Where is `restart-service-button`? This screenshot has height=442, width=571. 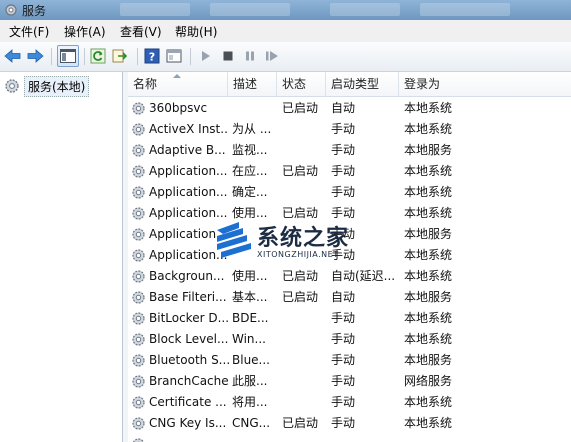
restart-service-button is located at coordinates (272, 56).